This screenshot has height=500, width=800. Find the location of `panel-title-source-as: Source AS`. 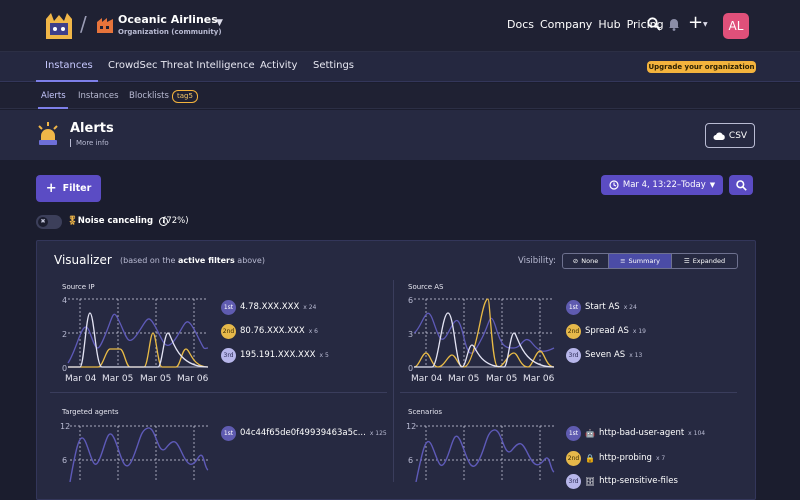

panel-title-source-as: Source AS is located at coordinates (426, 287).